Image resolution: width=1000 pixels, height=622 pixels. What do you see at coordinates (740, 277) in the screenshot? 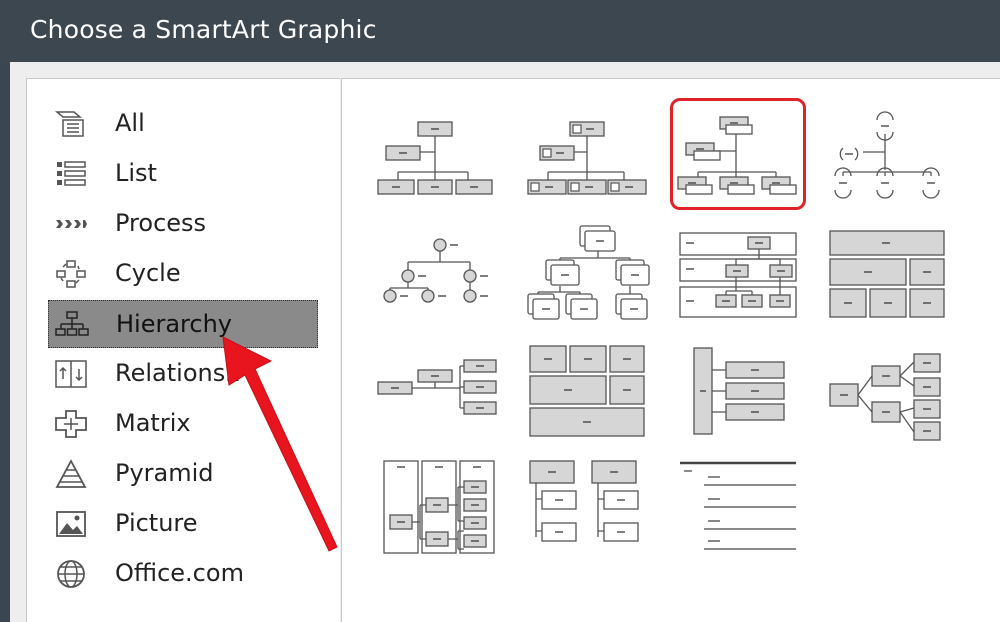
I see `layout-labeled-hierarchy` at bounding box center [740, 277].